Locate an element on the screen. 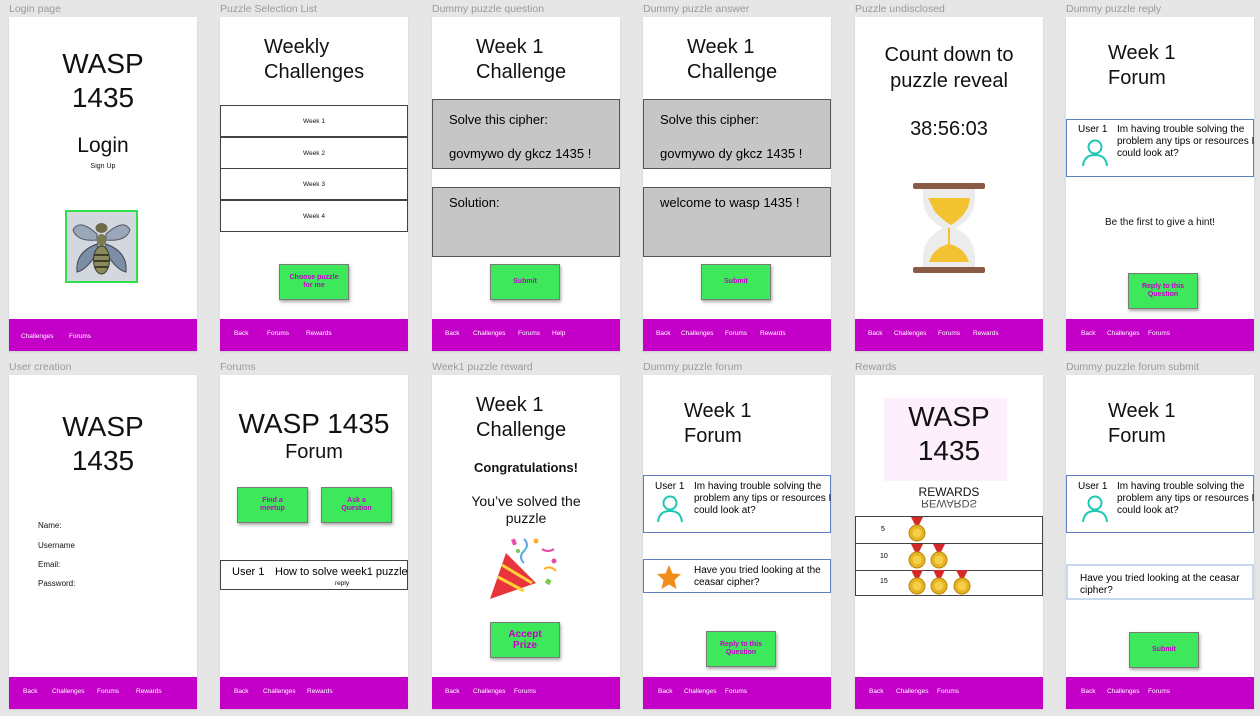  week-item: Week 1 is located at coordinates (314, 121).